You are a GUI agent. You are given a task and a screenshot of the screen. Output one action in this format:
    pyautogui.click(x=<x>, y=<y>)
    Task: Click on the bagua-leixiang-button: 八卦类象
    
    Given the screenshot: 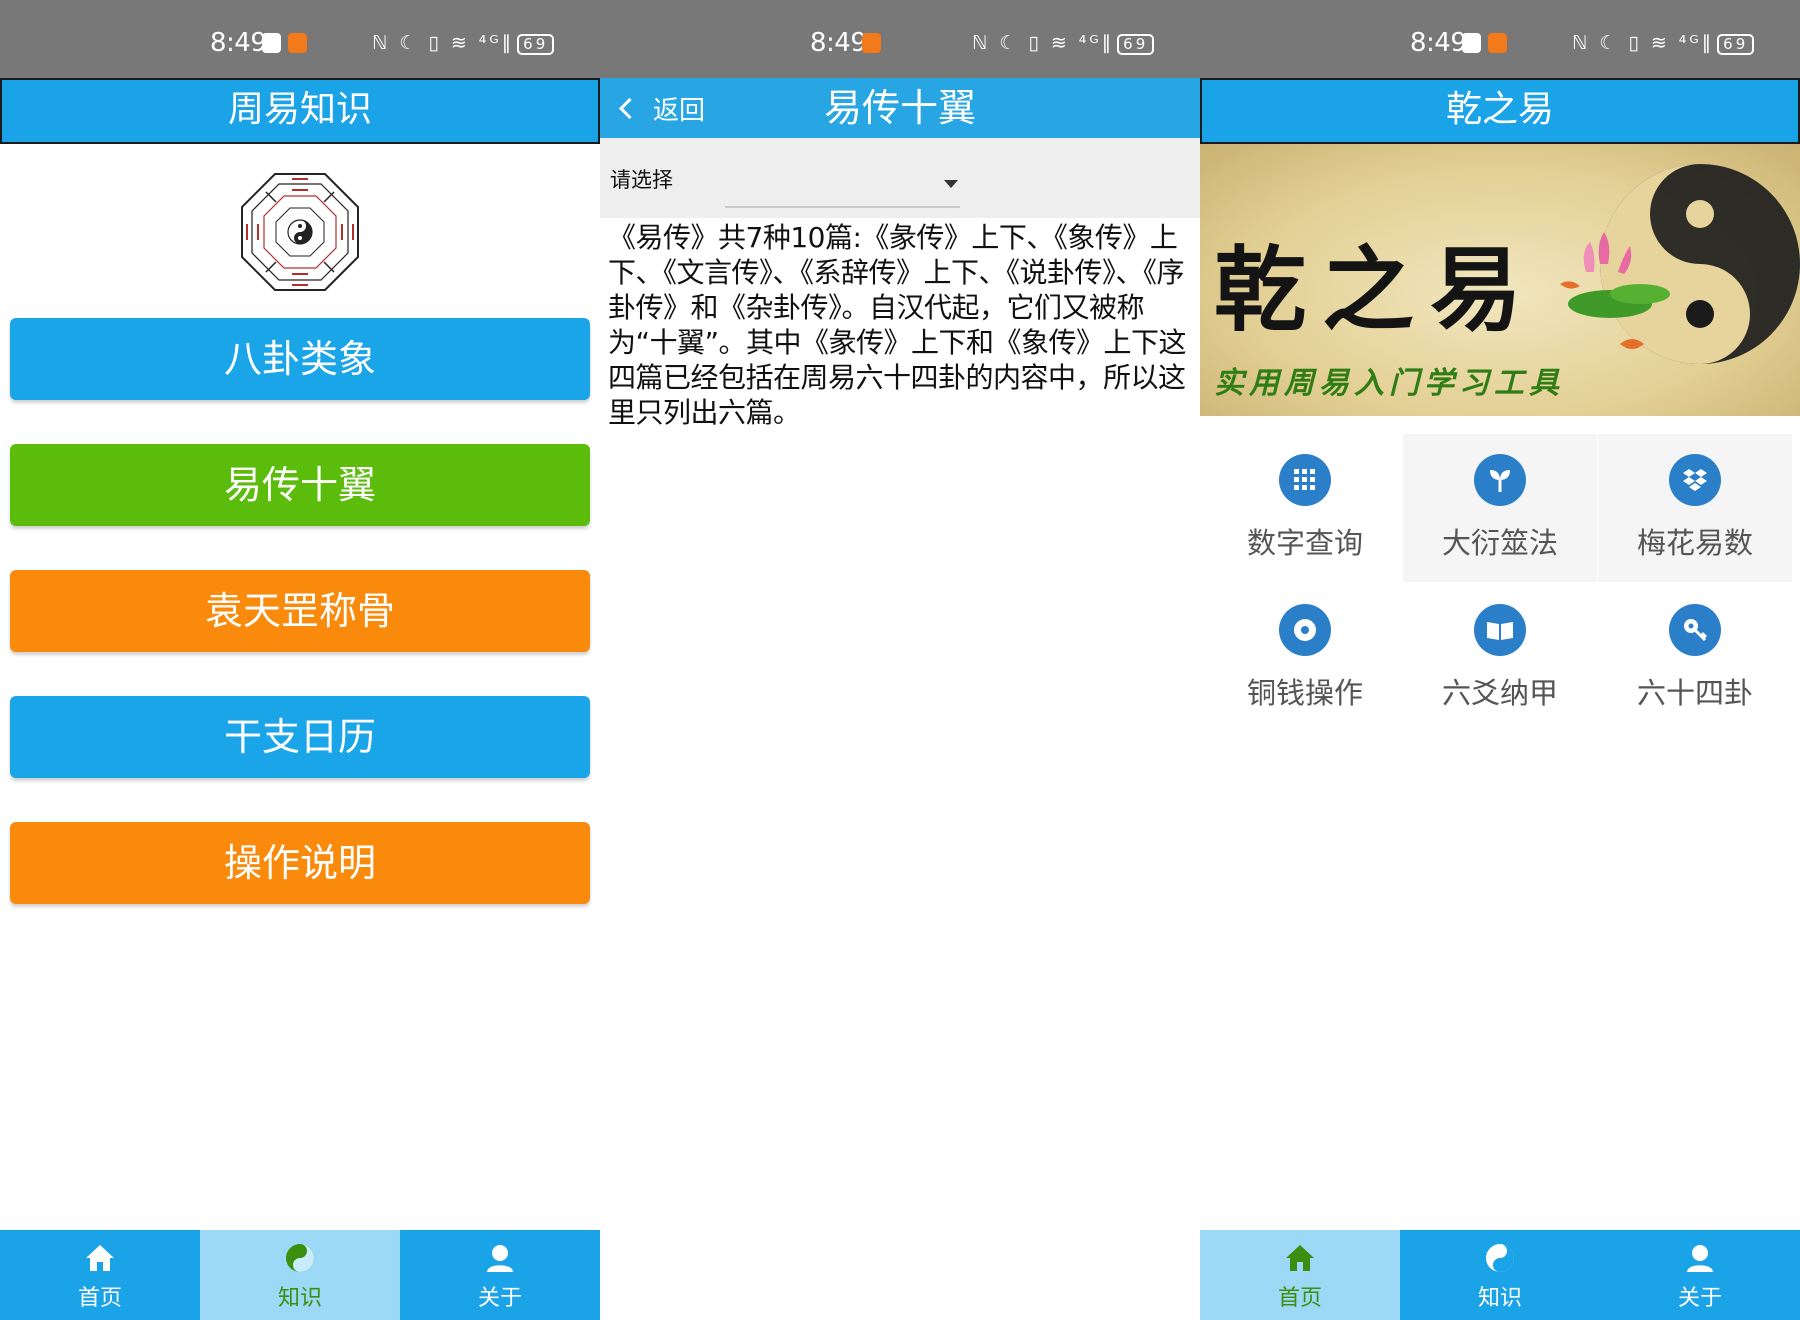 What is the action you would take?
    pyautogui.click(x=300, y=359)
    